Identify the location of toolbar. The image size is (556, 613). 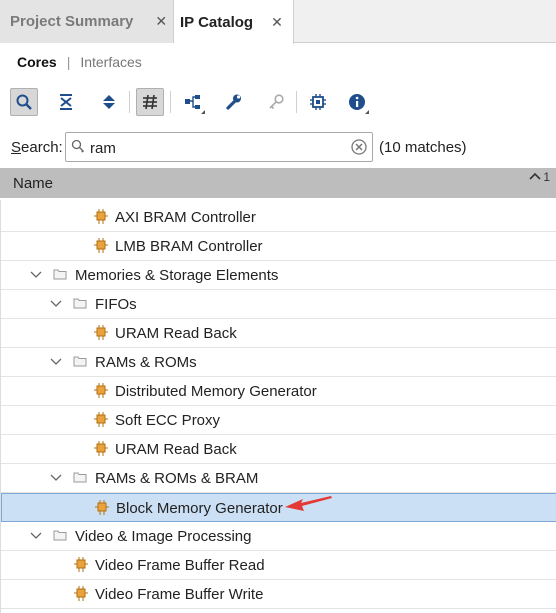
(278, 102).